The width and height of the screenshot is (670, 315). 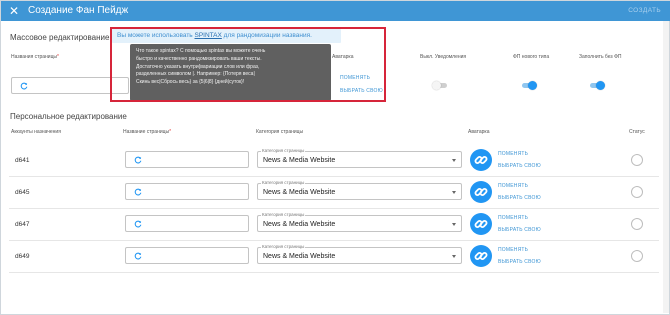 What do you see at coordinates (78, 10) in the screenshot?
I see `dialog-title: Создание Фан Пейдж` at bounding box center [78, 10].